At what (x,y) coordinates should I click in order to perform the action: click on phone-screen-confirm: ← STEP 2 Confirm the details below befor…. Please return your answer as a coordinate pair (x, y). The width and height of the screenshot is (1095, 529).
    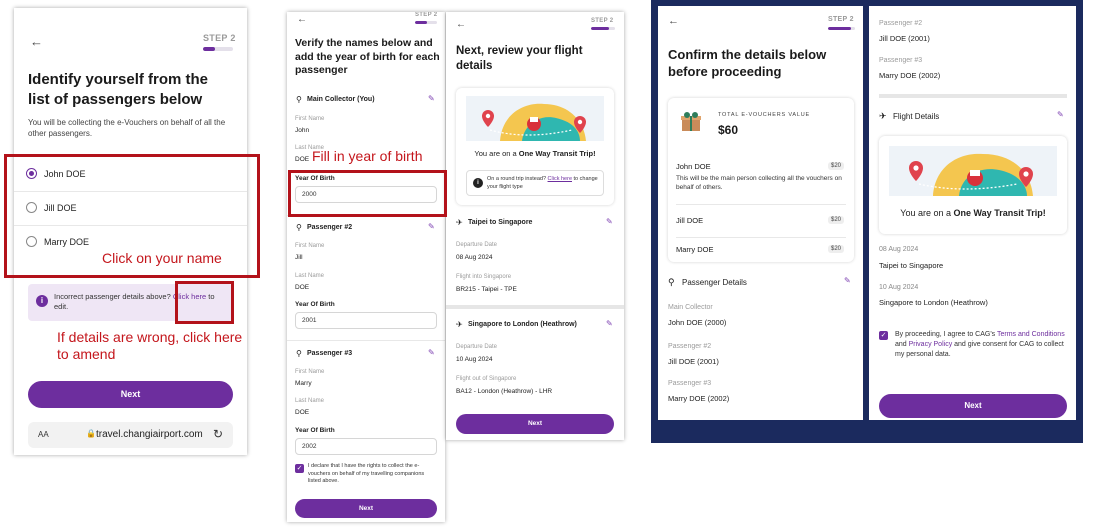
    Looking at the image, I should click on (760, 213).